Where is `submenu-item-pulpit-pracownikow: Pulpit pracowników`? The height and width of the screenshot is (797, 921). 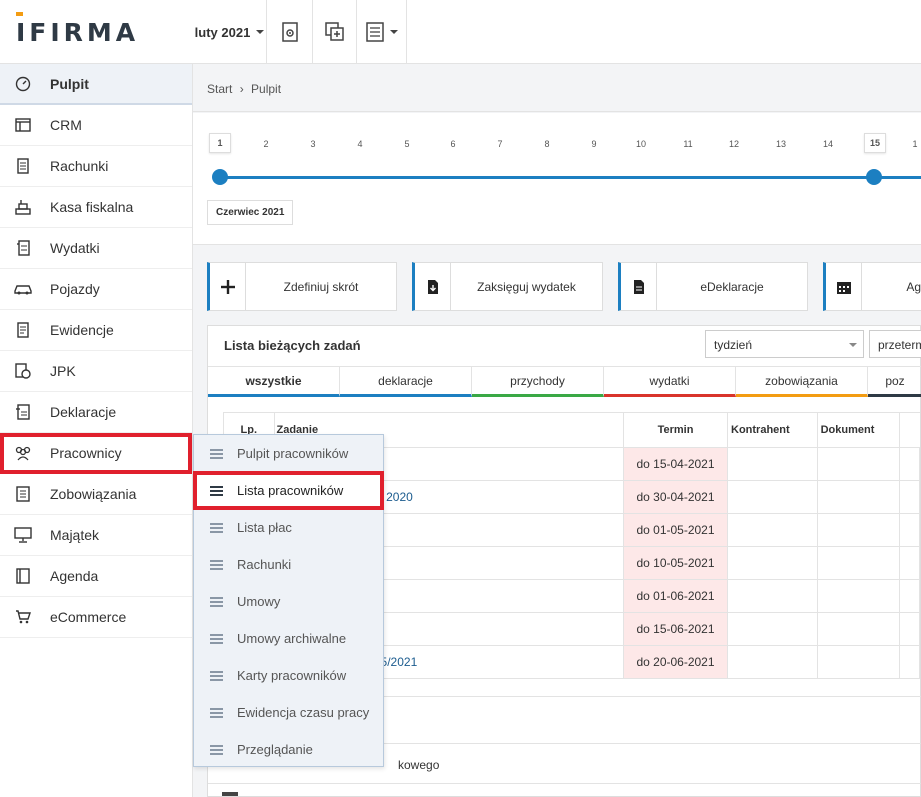 submenu-item-pulpit-pracownikow: Pulpit pracowników is located at coordinates (288, 453).